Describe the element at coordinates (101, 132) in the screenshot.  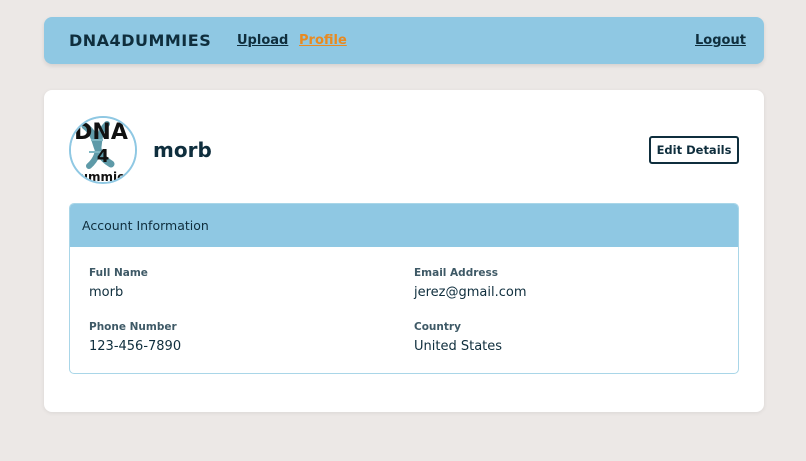
I see `svg-text: DNA` at that location.